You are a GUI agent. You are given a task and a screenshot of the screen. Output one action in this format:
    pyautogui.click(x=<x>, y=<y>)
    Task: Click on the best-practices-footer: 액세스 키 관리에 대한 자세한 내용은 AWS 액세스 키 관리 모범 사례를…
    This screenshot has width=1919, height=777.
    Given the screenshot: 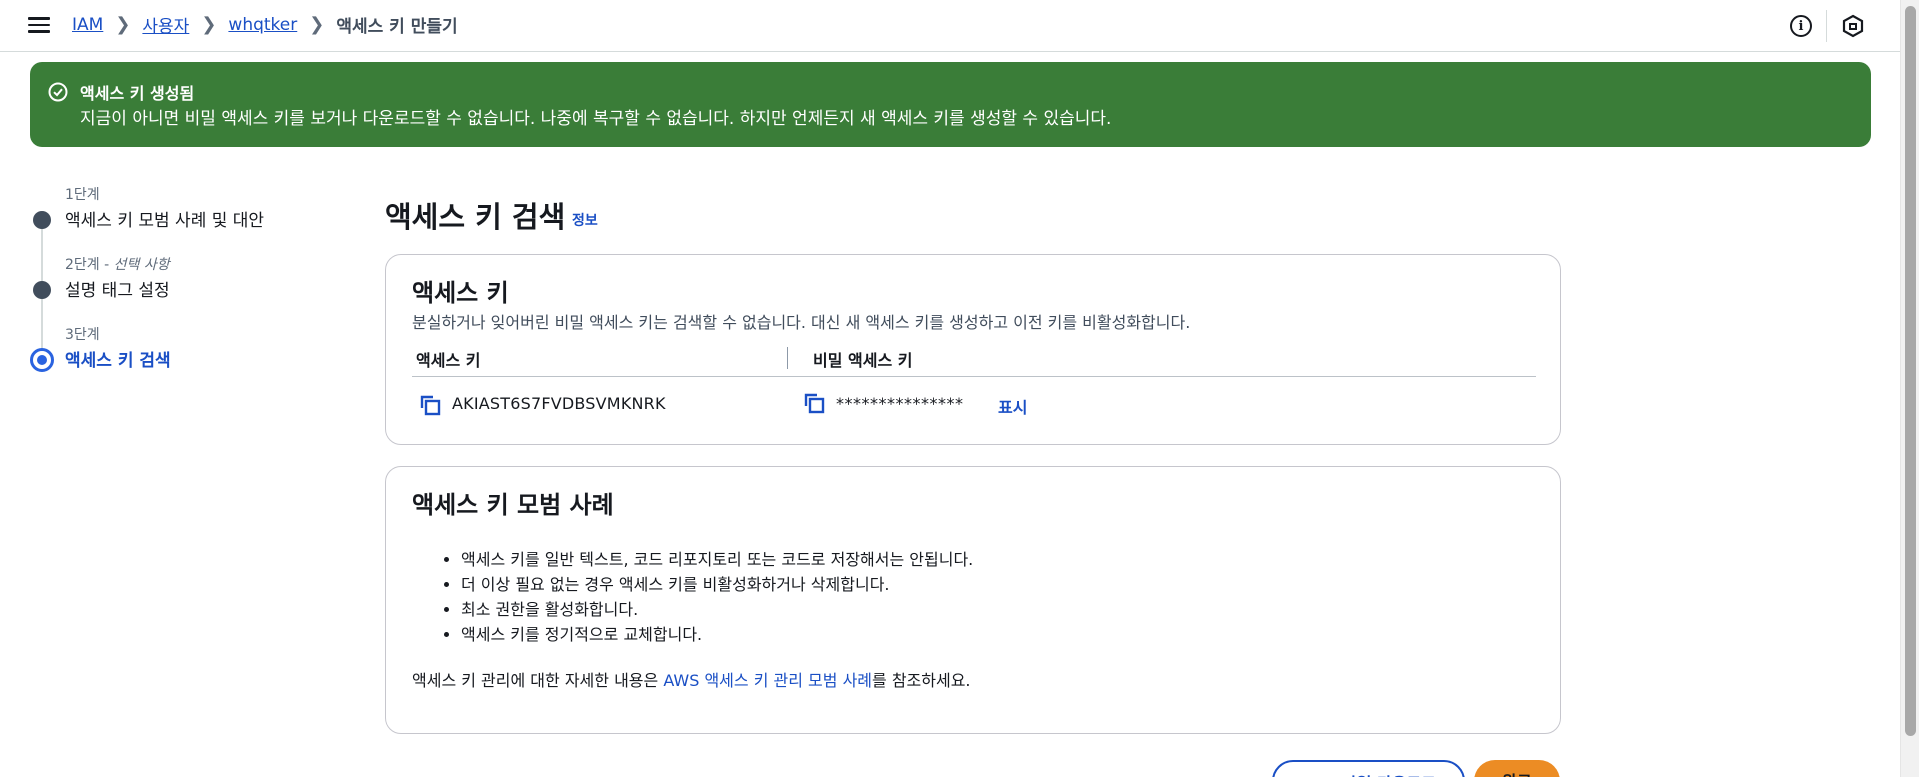 What is the action you would take?
    pyautogui.click(x=691, y=679)
    